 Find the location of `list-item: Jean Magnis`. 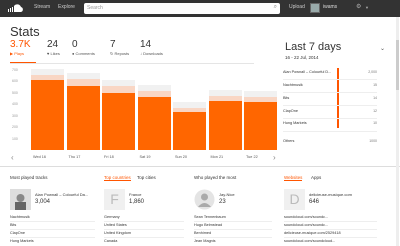

list-item: Jean Magnis is located at coordinates (205, 241).